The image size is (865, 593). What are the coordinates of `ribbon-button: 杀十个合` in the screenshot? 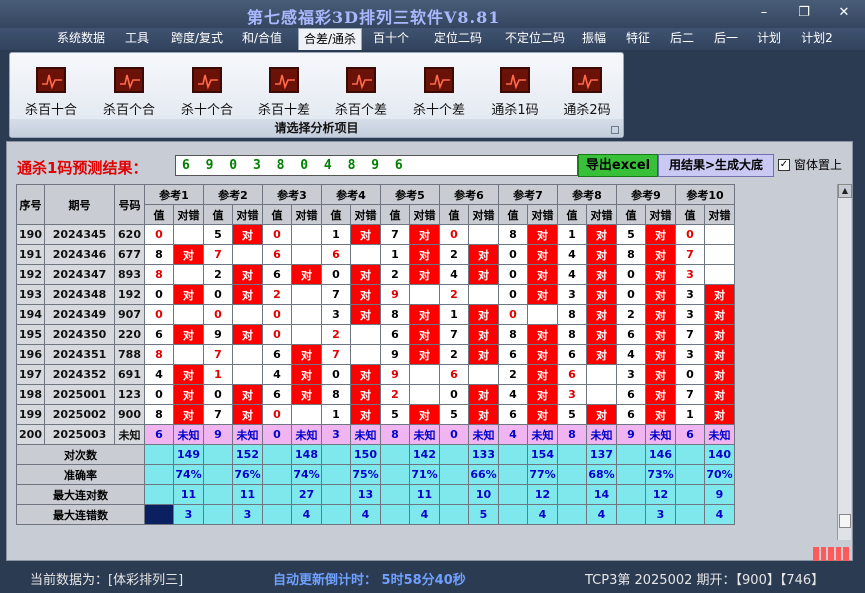 It's located at (207, 91).